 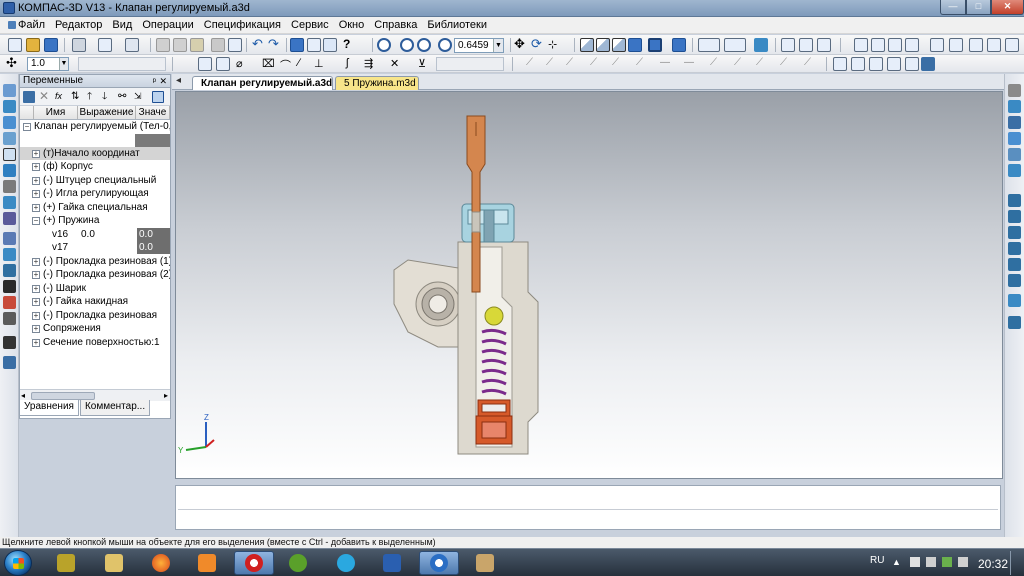 I want to click on table-icon, so click(x=861, y=45).